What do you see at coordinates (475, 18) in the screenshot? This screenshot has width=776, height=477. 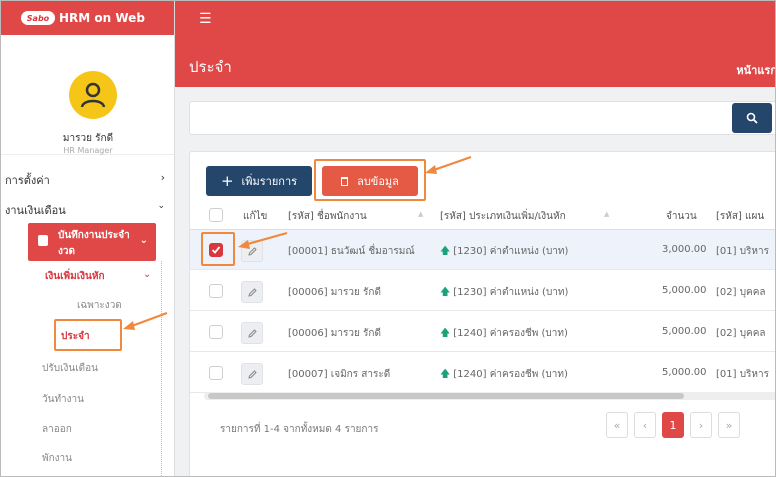 I see `top-bar: ☰` at bounding box center [475, 18].